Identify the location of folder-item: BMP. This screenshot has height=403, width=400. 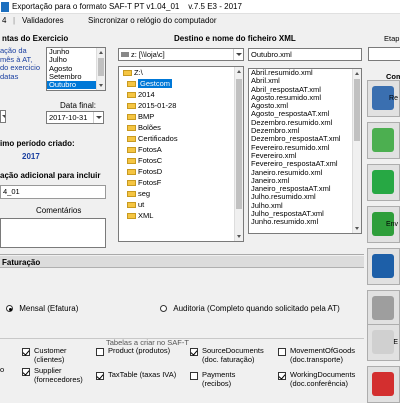
(181, 116).